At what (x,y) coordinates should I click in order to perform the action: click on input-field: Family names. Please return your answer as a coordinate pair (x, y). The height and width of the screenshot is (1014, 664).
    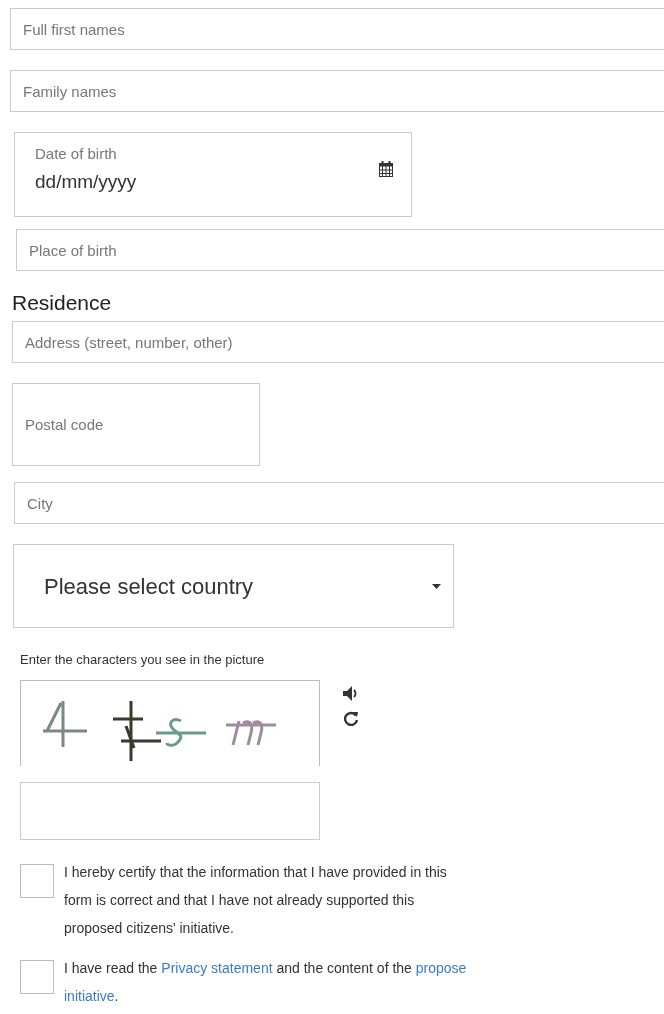
    Looking at the image, I should click on (337, 91).